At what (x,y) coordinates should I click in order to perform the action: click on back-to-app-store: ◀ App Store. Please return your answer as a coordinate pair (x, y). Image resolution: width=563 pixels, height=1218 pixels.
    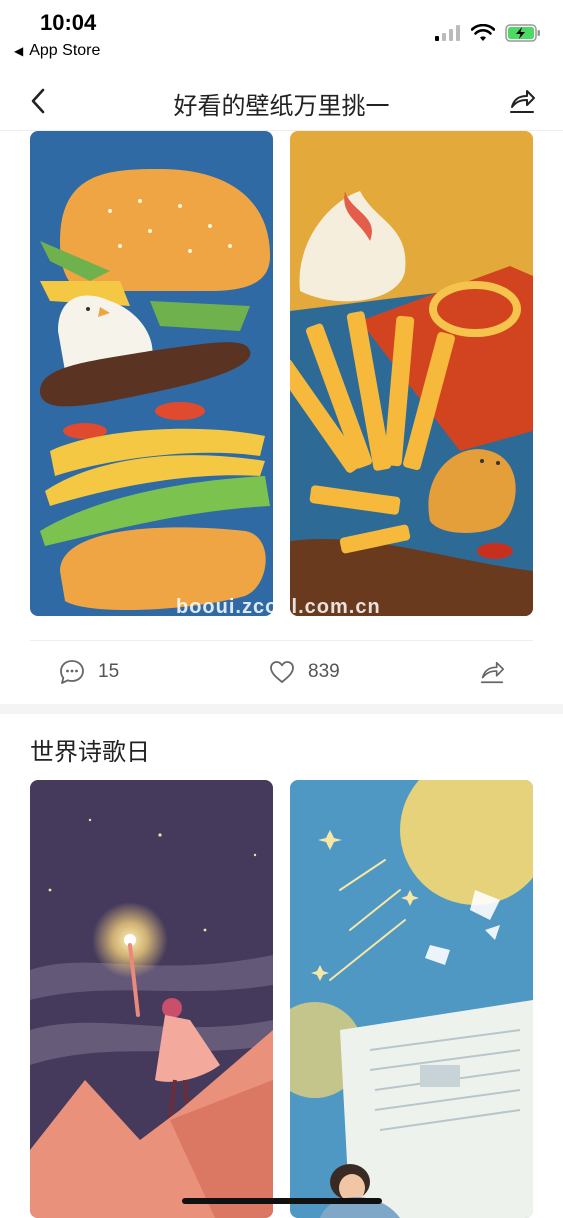
    Looking at the image, I should click on (57, 51).